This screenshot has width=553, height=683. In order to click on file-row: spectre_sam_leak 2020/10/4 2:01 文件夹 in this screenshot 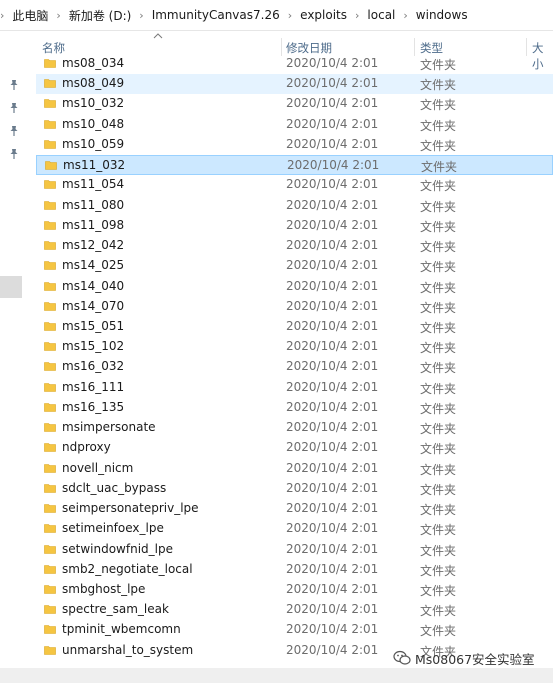, I will do `click(294, 610)`.